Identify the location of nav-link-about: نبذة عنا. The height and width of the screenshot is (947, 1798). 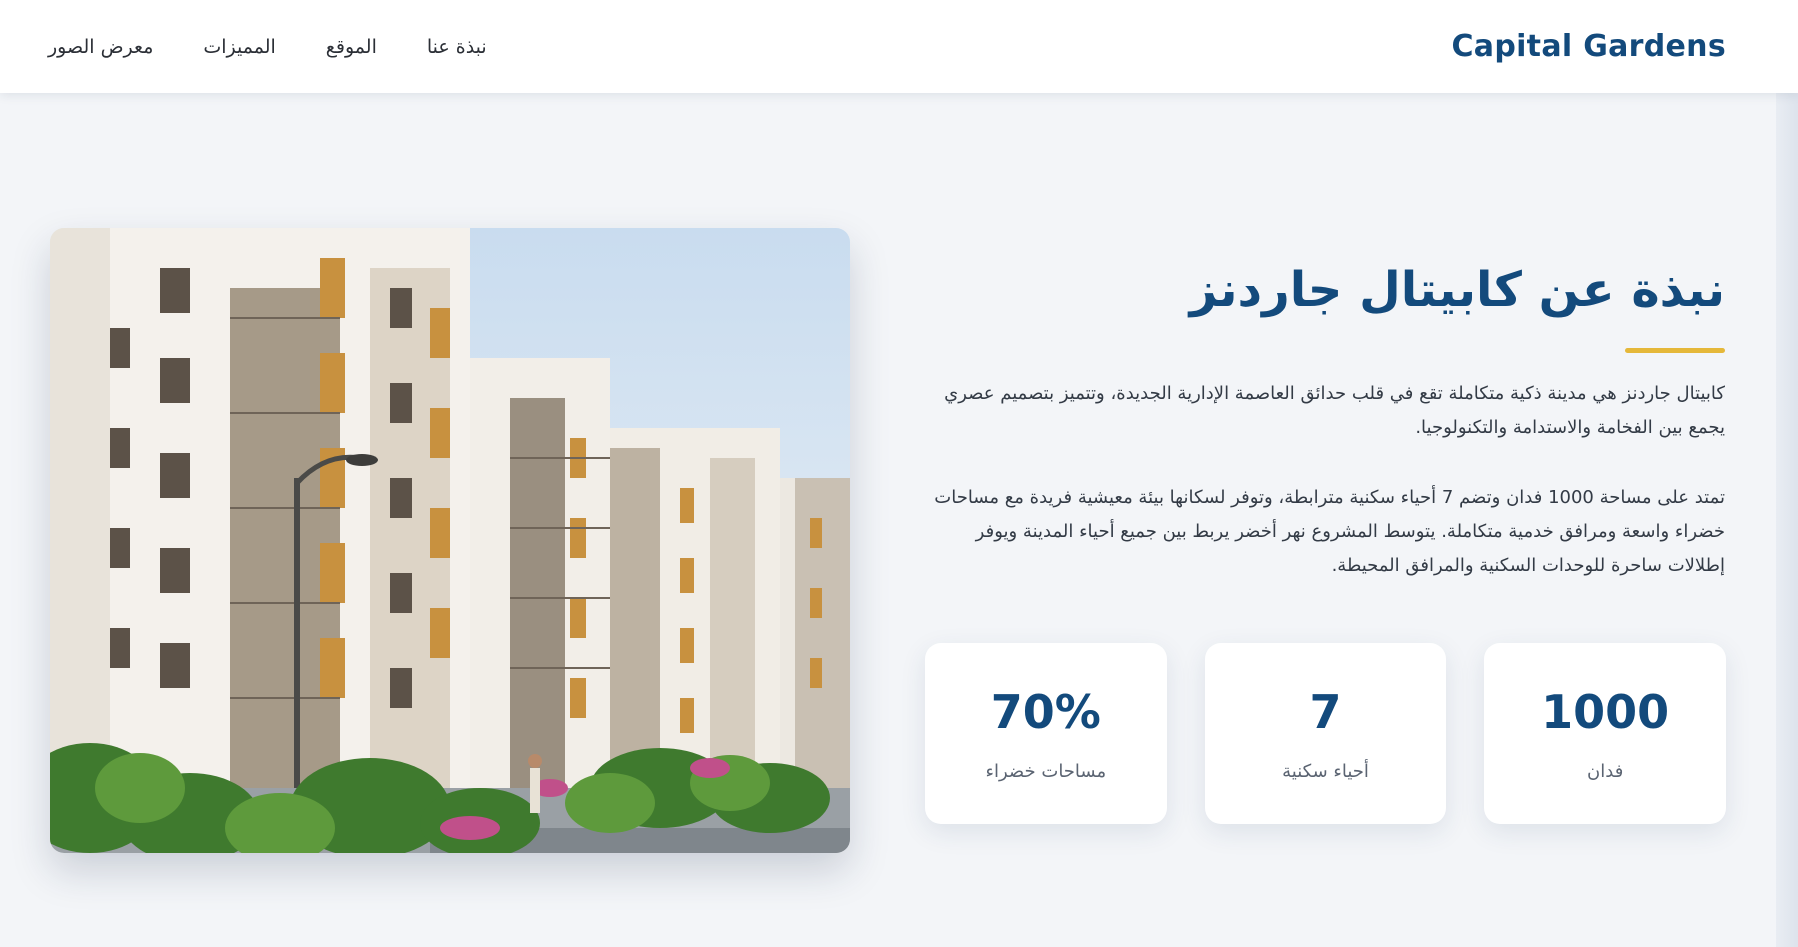
(457, 47).